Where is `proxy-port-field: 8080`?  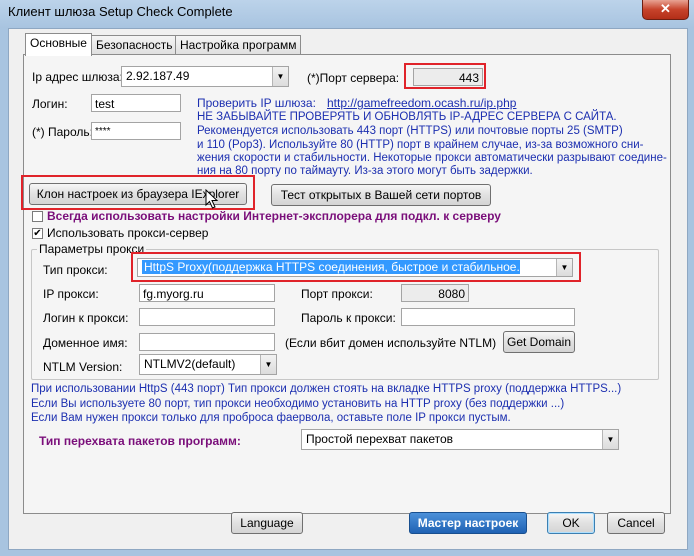
proxy-port-field: 8080 is located at coordinates (435, 293).